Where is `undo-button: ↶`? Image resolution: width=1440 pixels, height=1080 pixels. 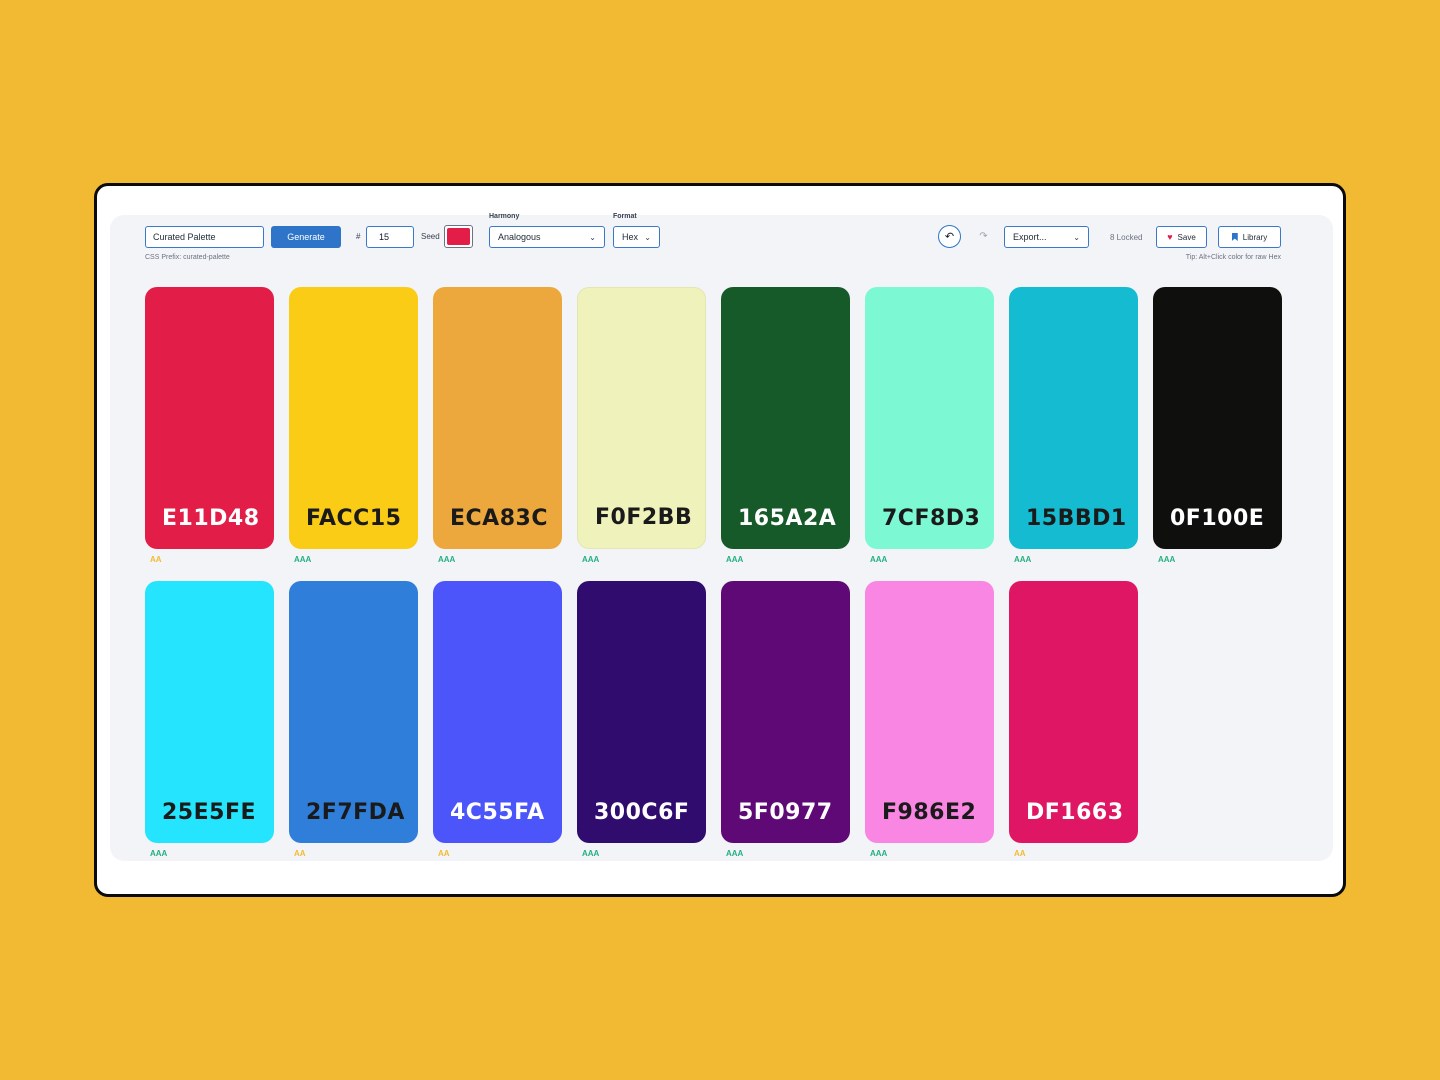 undo-button: ↶ is located at coordinates (949, 236).